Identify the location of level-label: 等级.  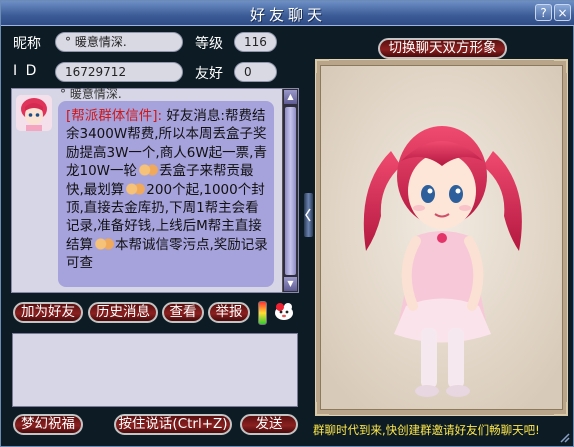
(209, 44).